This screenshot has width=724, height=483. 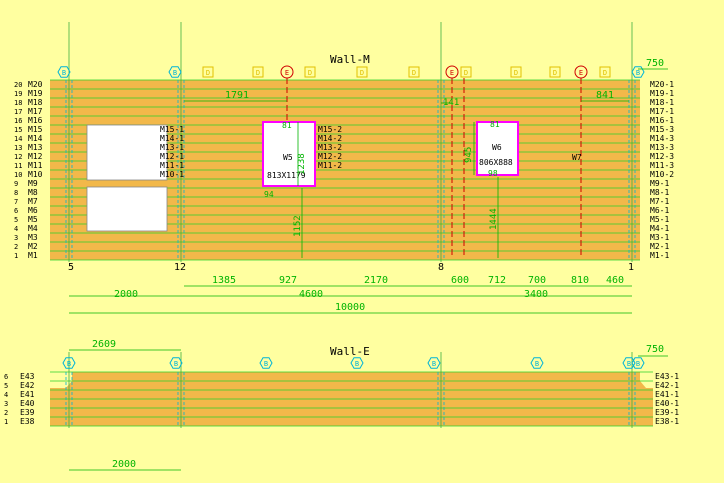 What do you see at coordinates (71, 267) in the screenshot?
I see `axis-number-label: 5` at bounding box center [71, 267].